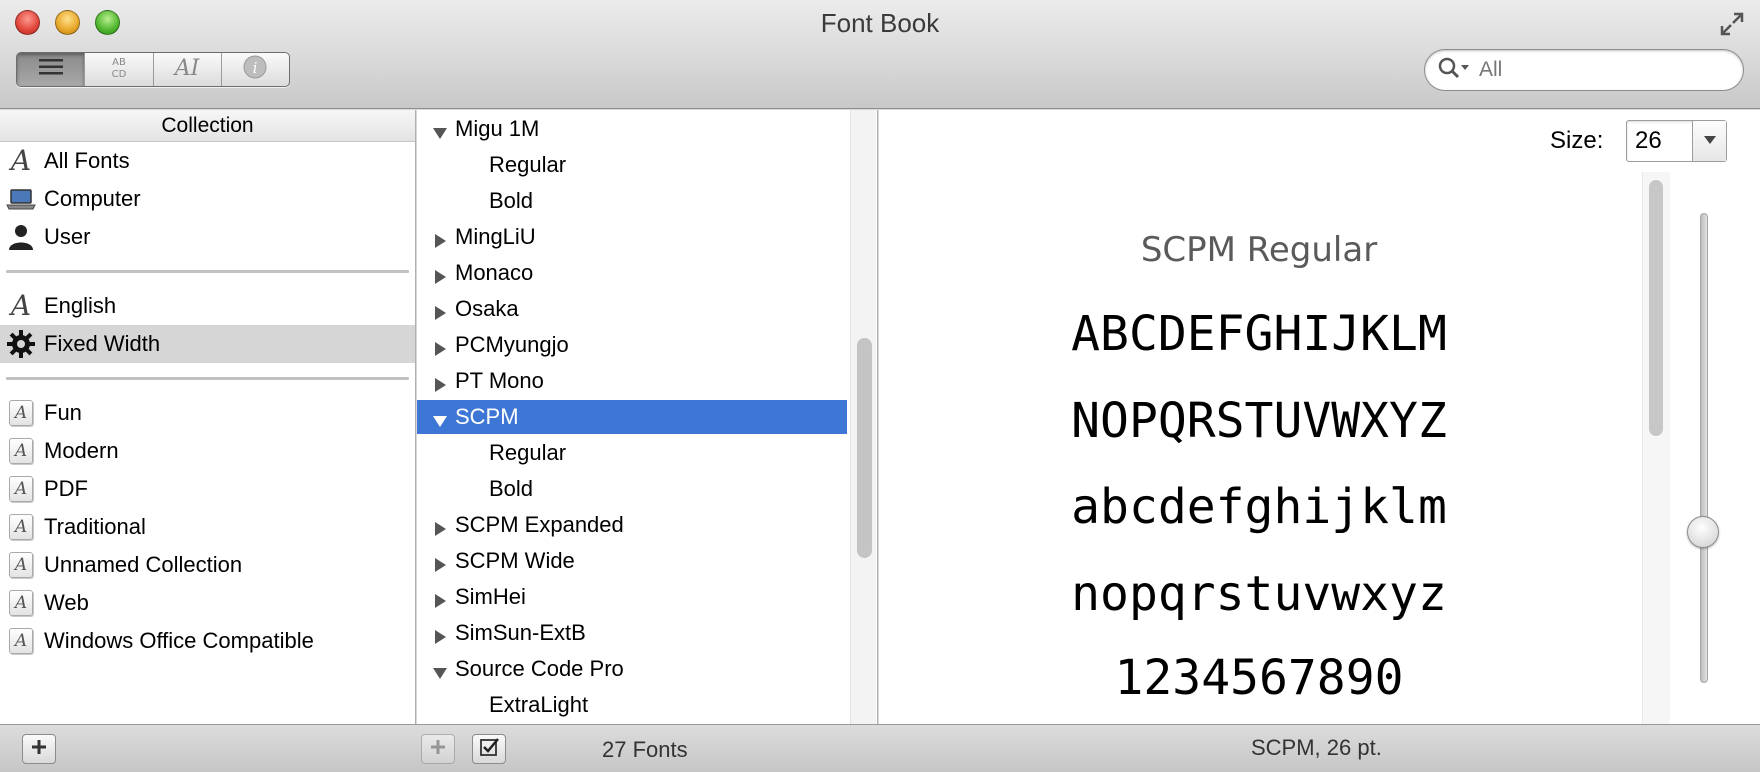 The height and width of the screenshot is (772, 1760). What do you see at coordinates (119, 74) in the screenshot?
I see `svg-text: CD` at bounding box center [119, 74].